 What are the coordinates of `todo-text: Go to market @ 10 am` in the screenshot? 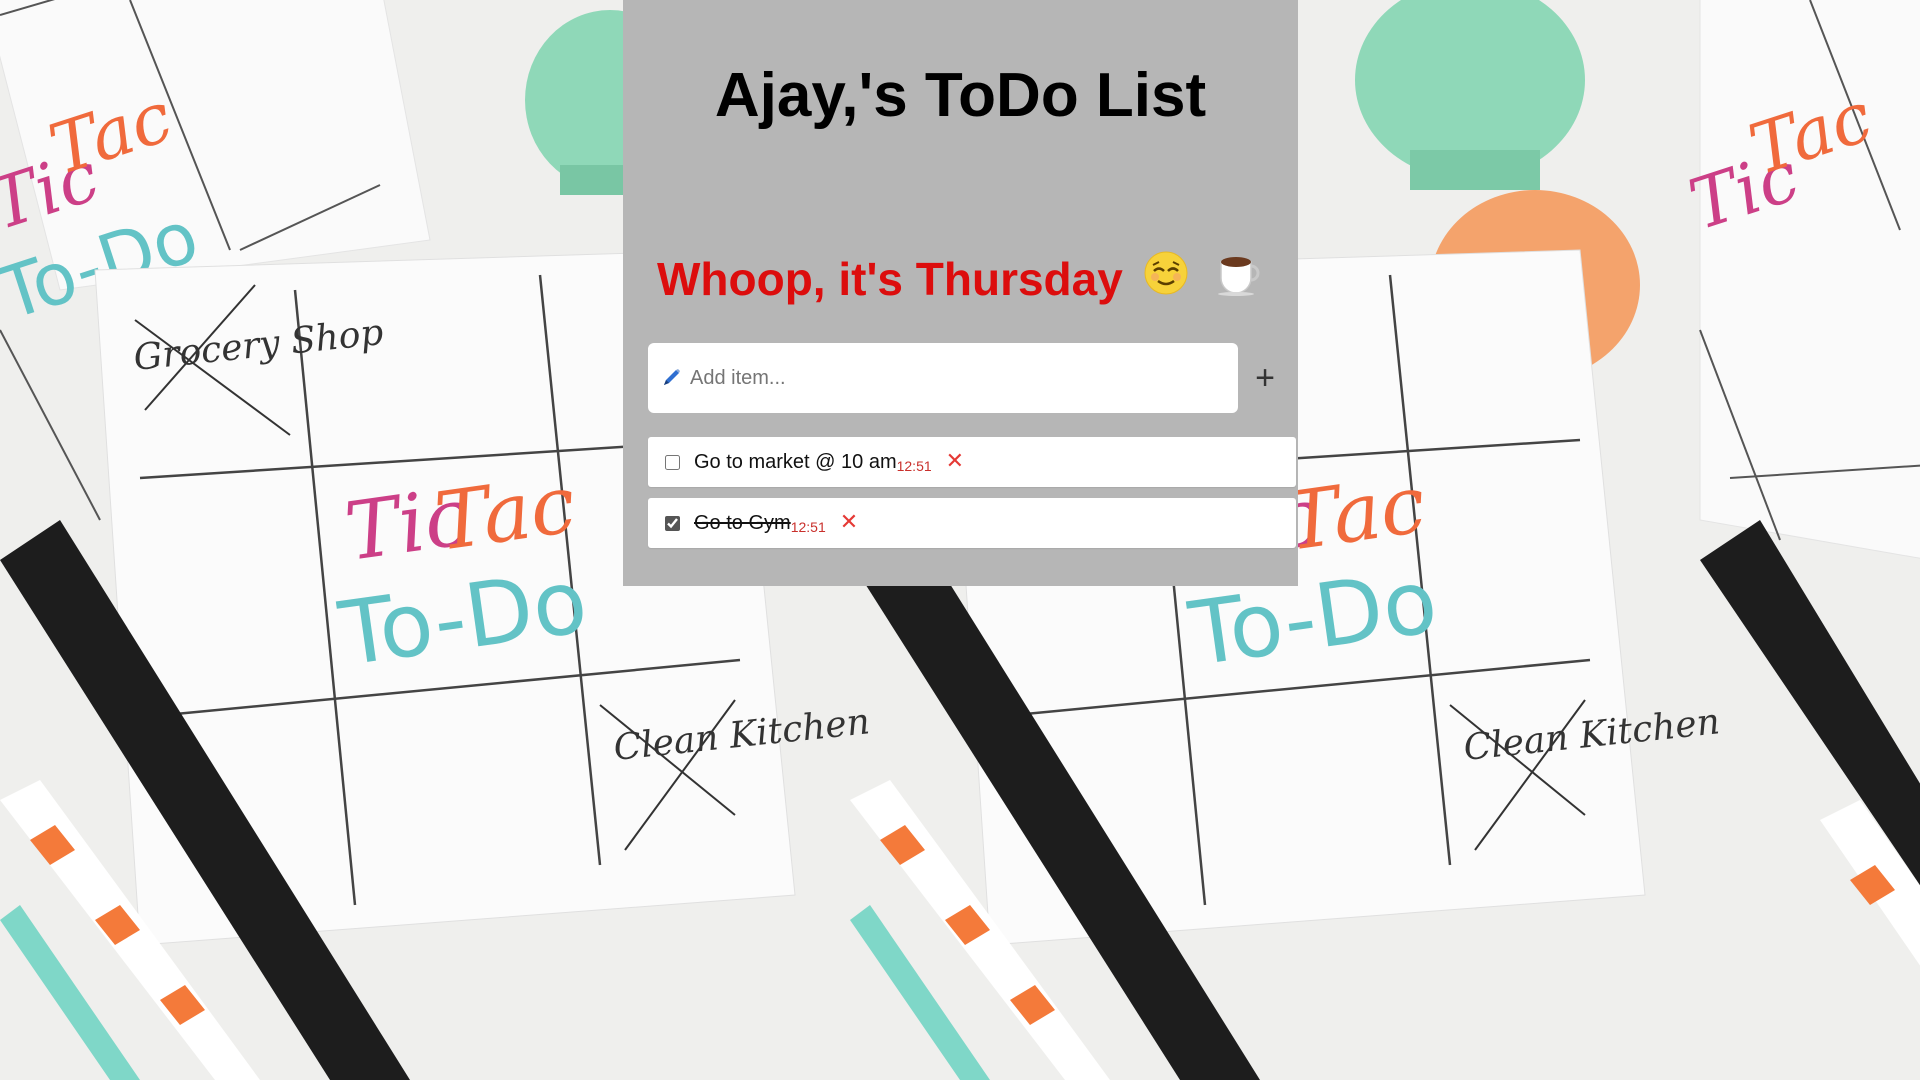 It's located at (795, 461).